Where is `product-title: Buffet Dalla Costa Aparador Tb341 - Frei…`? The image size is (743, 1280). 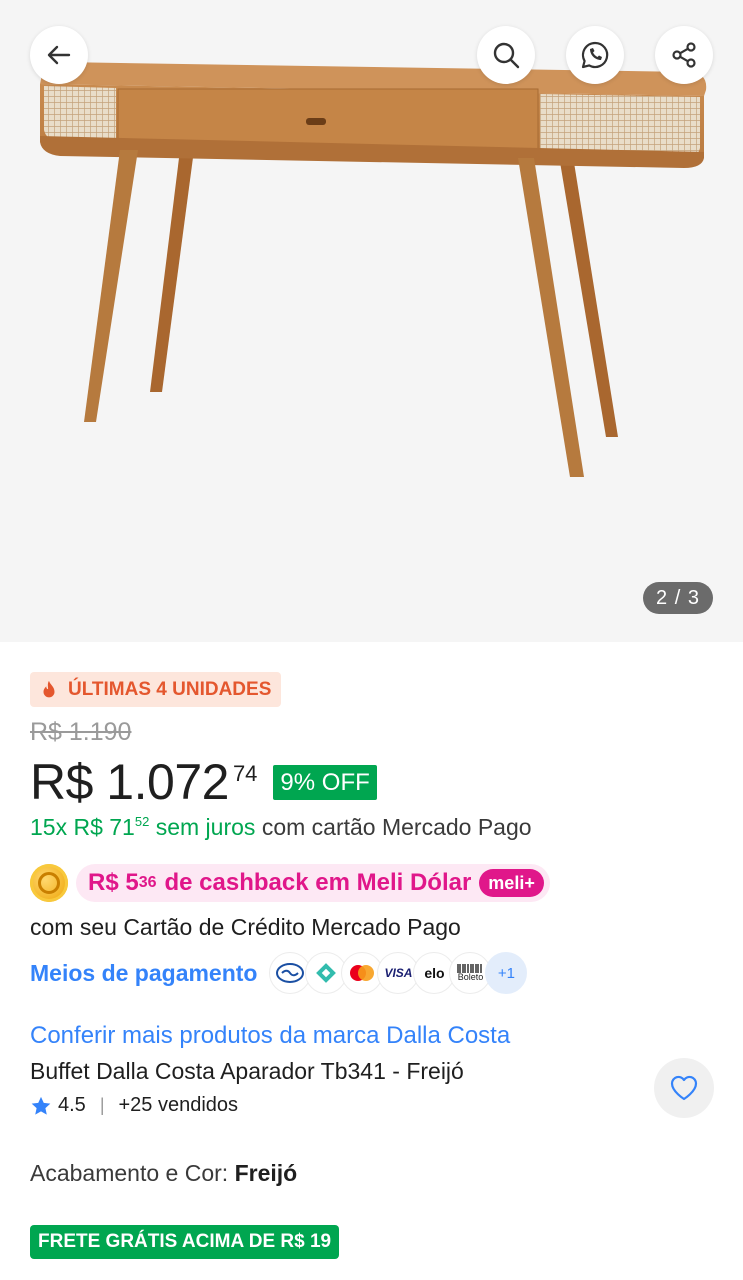 product-title: Buffet Dalla Costa Aparador Tb341 - Frei… is located at coordinates (247, 1071).